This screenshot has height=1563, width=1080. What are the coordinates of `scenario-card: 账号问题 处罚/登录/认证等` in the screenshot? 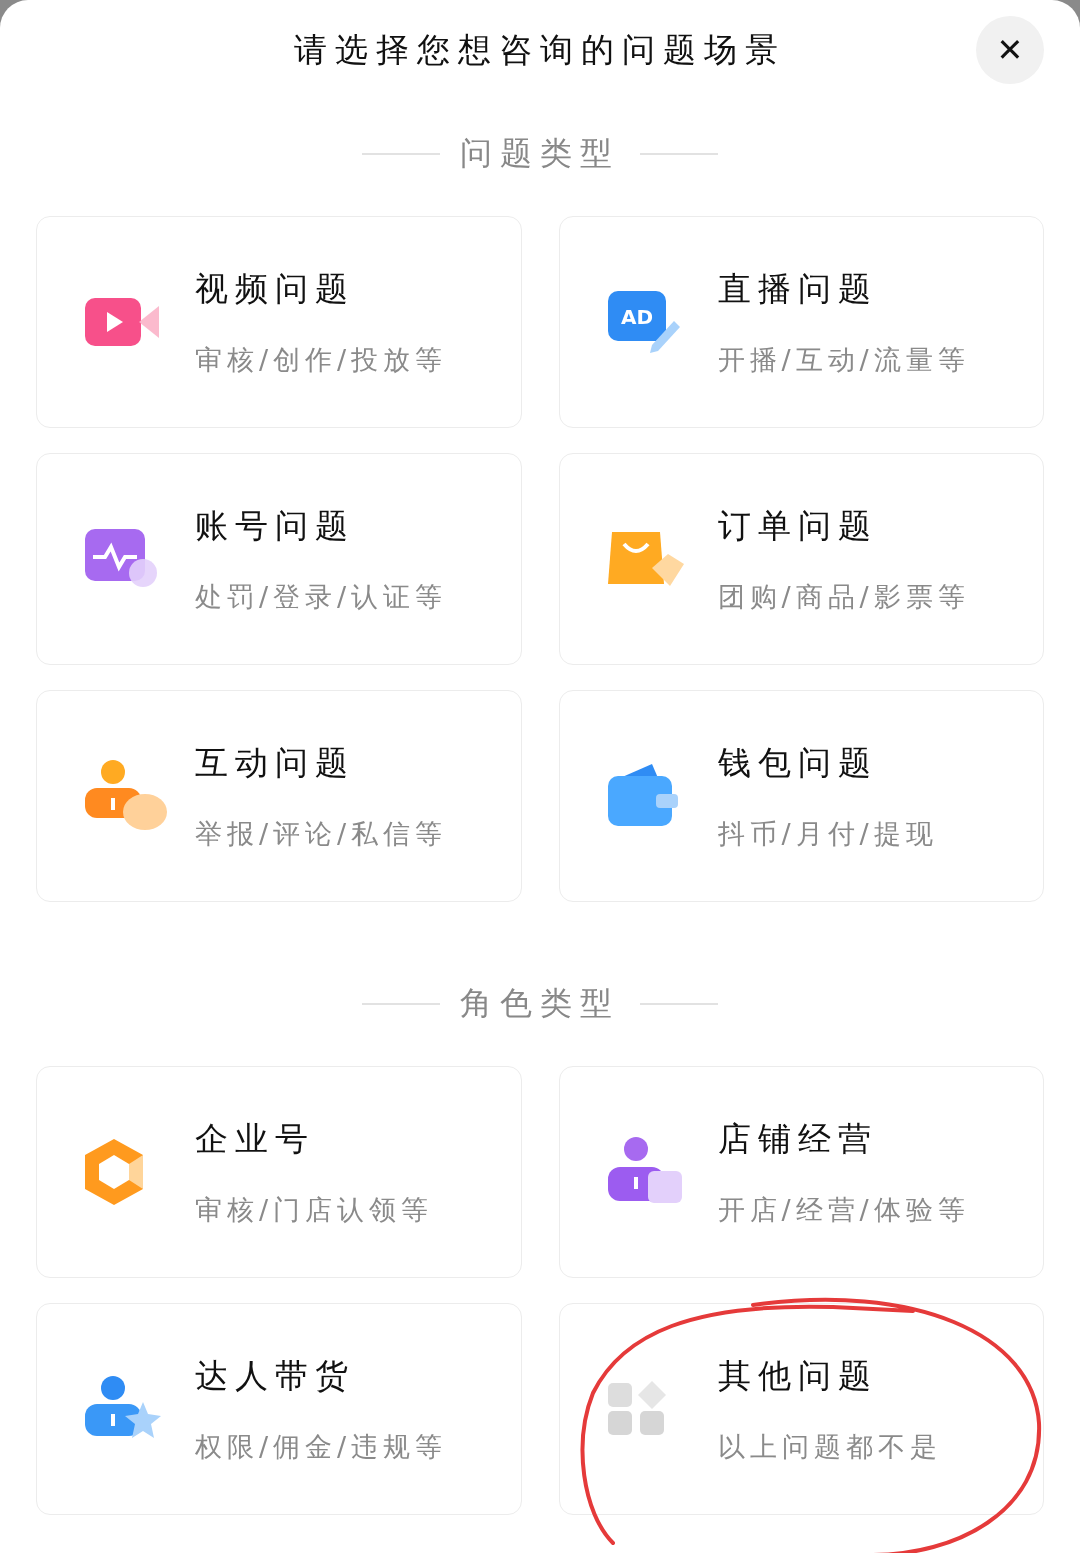 It's located at (279, 559).